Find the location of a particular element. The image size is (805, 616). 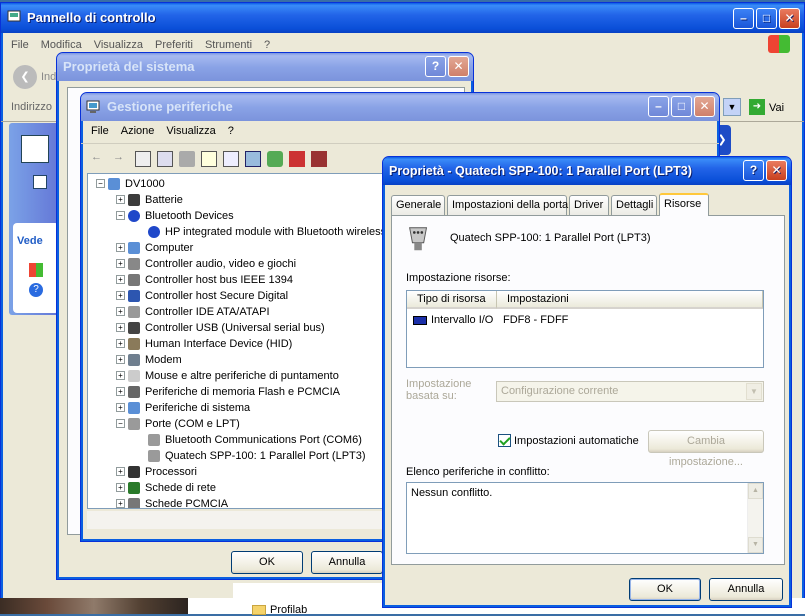

tab-generale: Generale is located at coordinates (418, 205).